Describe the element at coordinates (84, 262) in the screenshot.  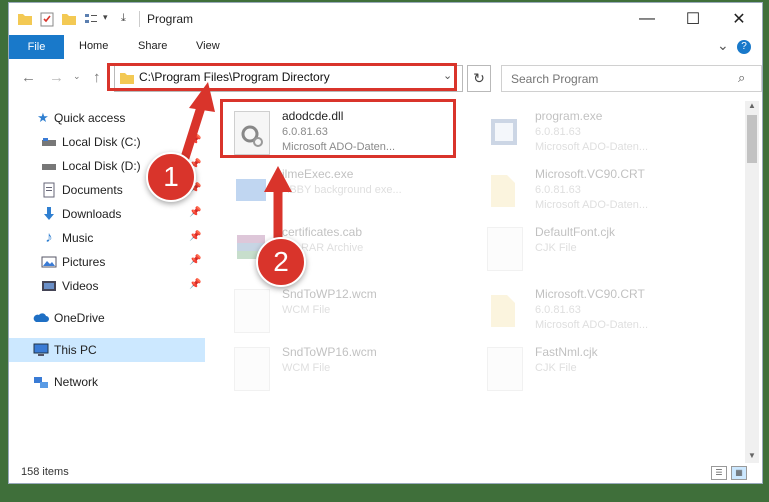
I see `nav-item-label: Pictures` at that location.